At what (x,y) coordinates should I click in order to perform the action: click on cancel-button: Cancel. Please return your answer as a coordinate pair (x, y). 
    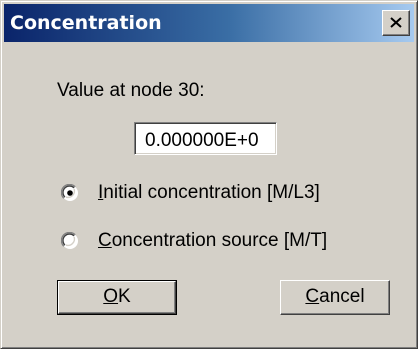
    Looking at the image, I should click on (335, 297).